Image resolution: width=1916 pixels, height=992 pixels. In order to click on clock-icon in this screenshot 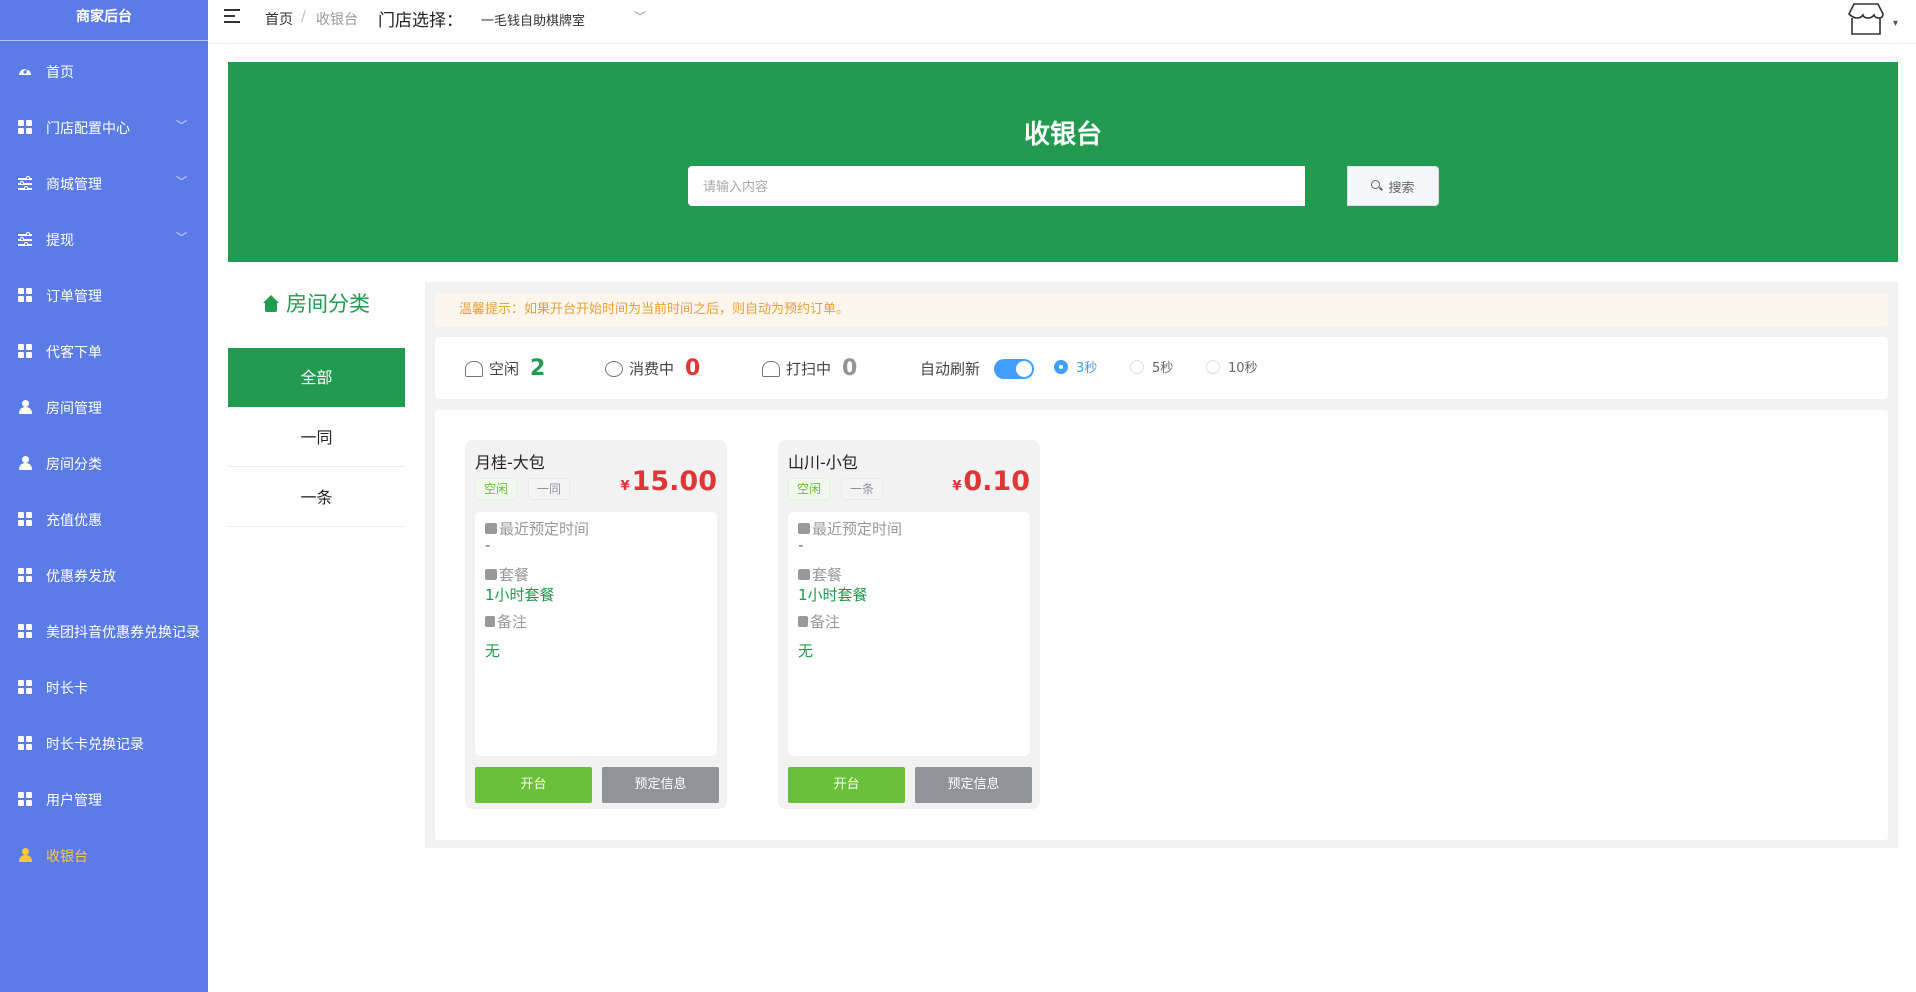, I will do `click(614, 368)`.